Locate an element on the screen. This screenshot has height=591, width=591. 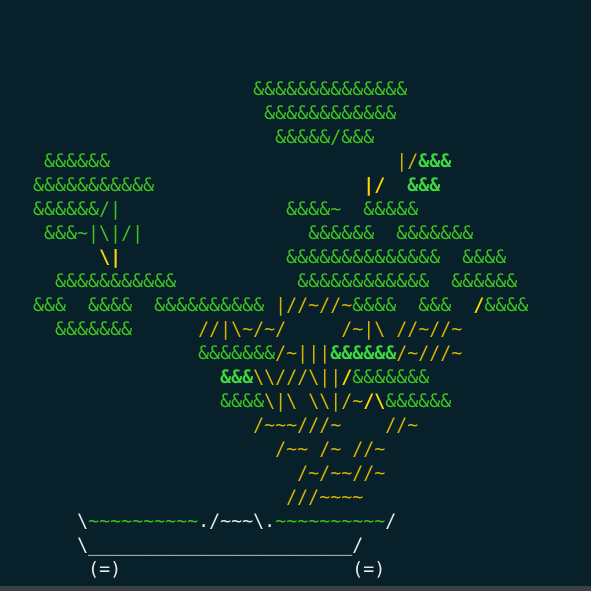
art-line: &&&&&&&&&&&& is located at coordinates (264, 114).